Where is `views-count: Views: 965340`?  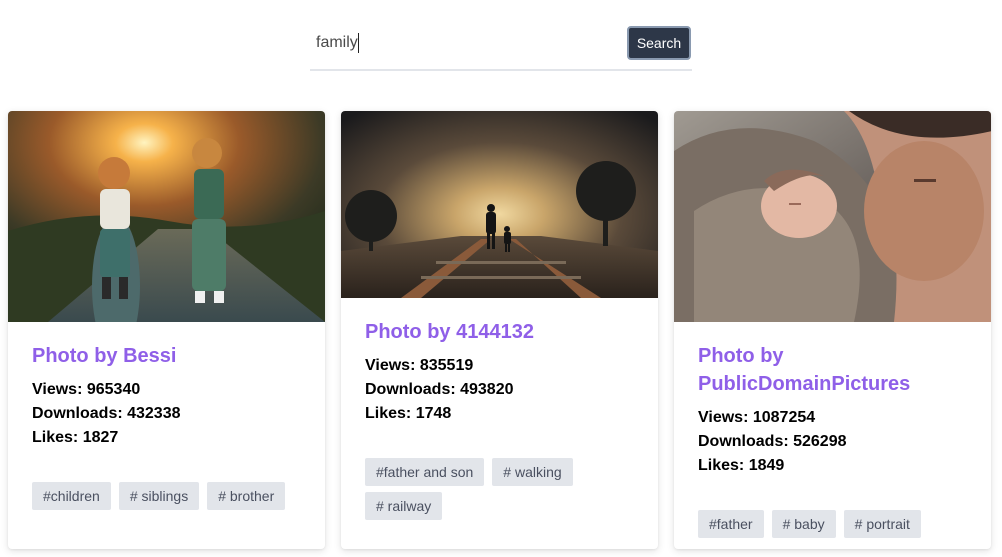 views-count: Views: 965340 is located at coordinates (86, 389).